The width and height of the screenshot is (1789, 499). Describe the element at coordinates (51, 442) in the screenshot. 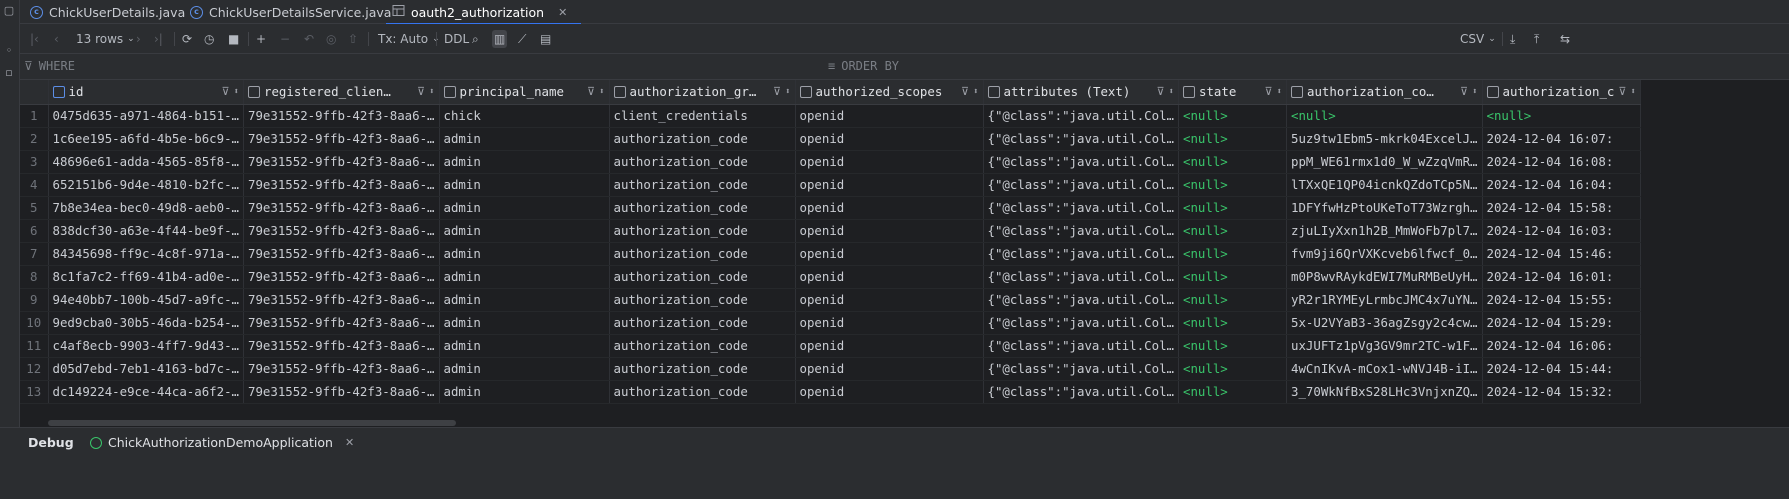

I see `debug-tab: Debug` at that location.